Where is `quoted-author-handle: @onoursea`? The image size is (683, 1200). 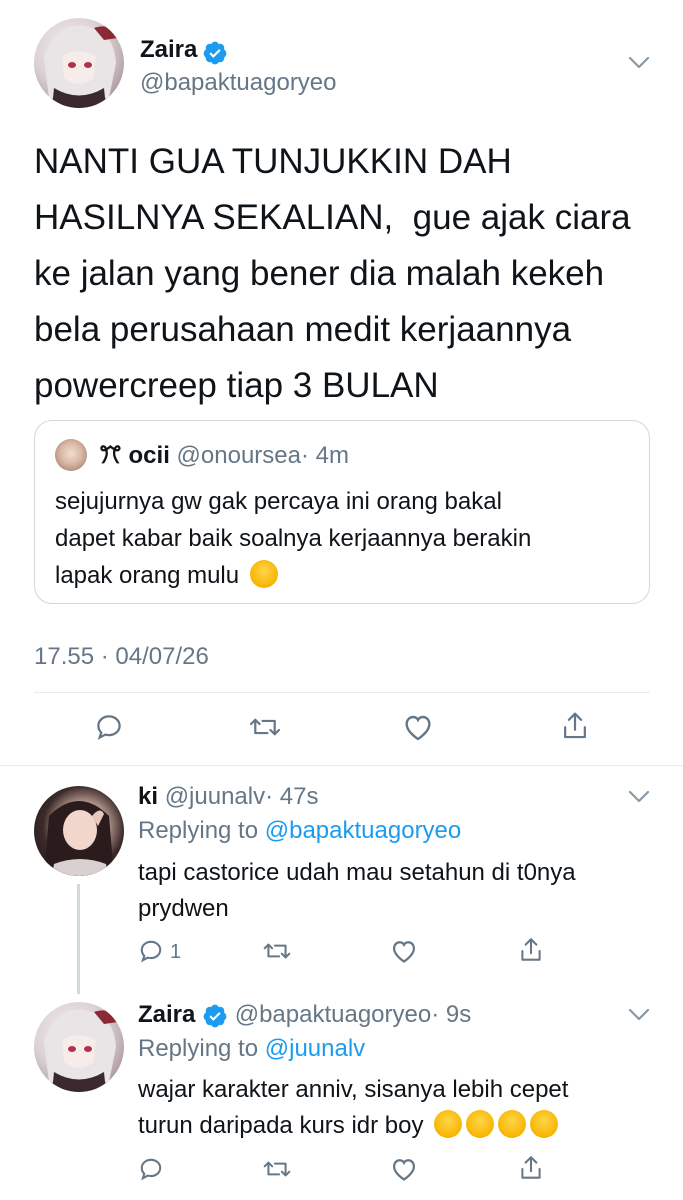
quoted-author-handle: @onoursea is located at coordinates (238, 455).